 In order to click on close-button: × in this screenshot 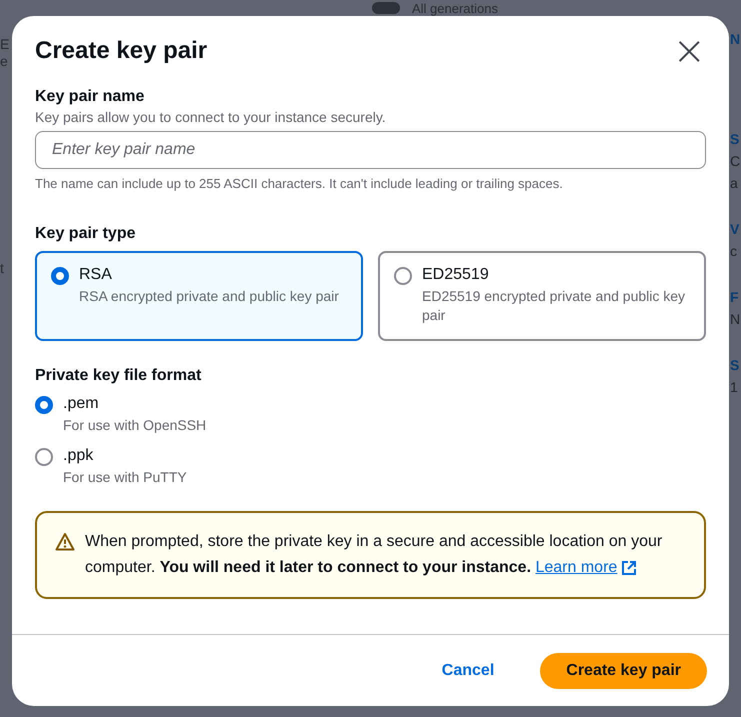, I will do `click(689, 51)`.